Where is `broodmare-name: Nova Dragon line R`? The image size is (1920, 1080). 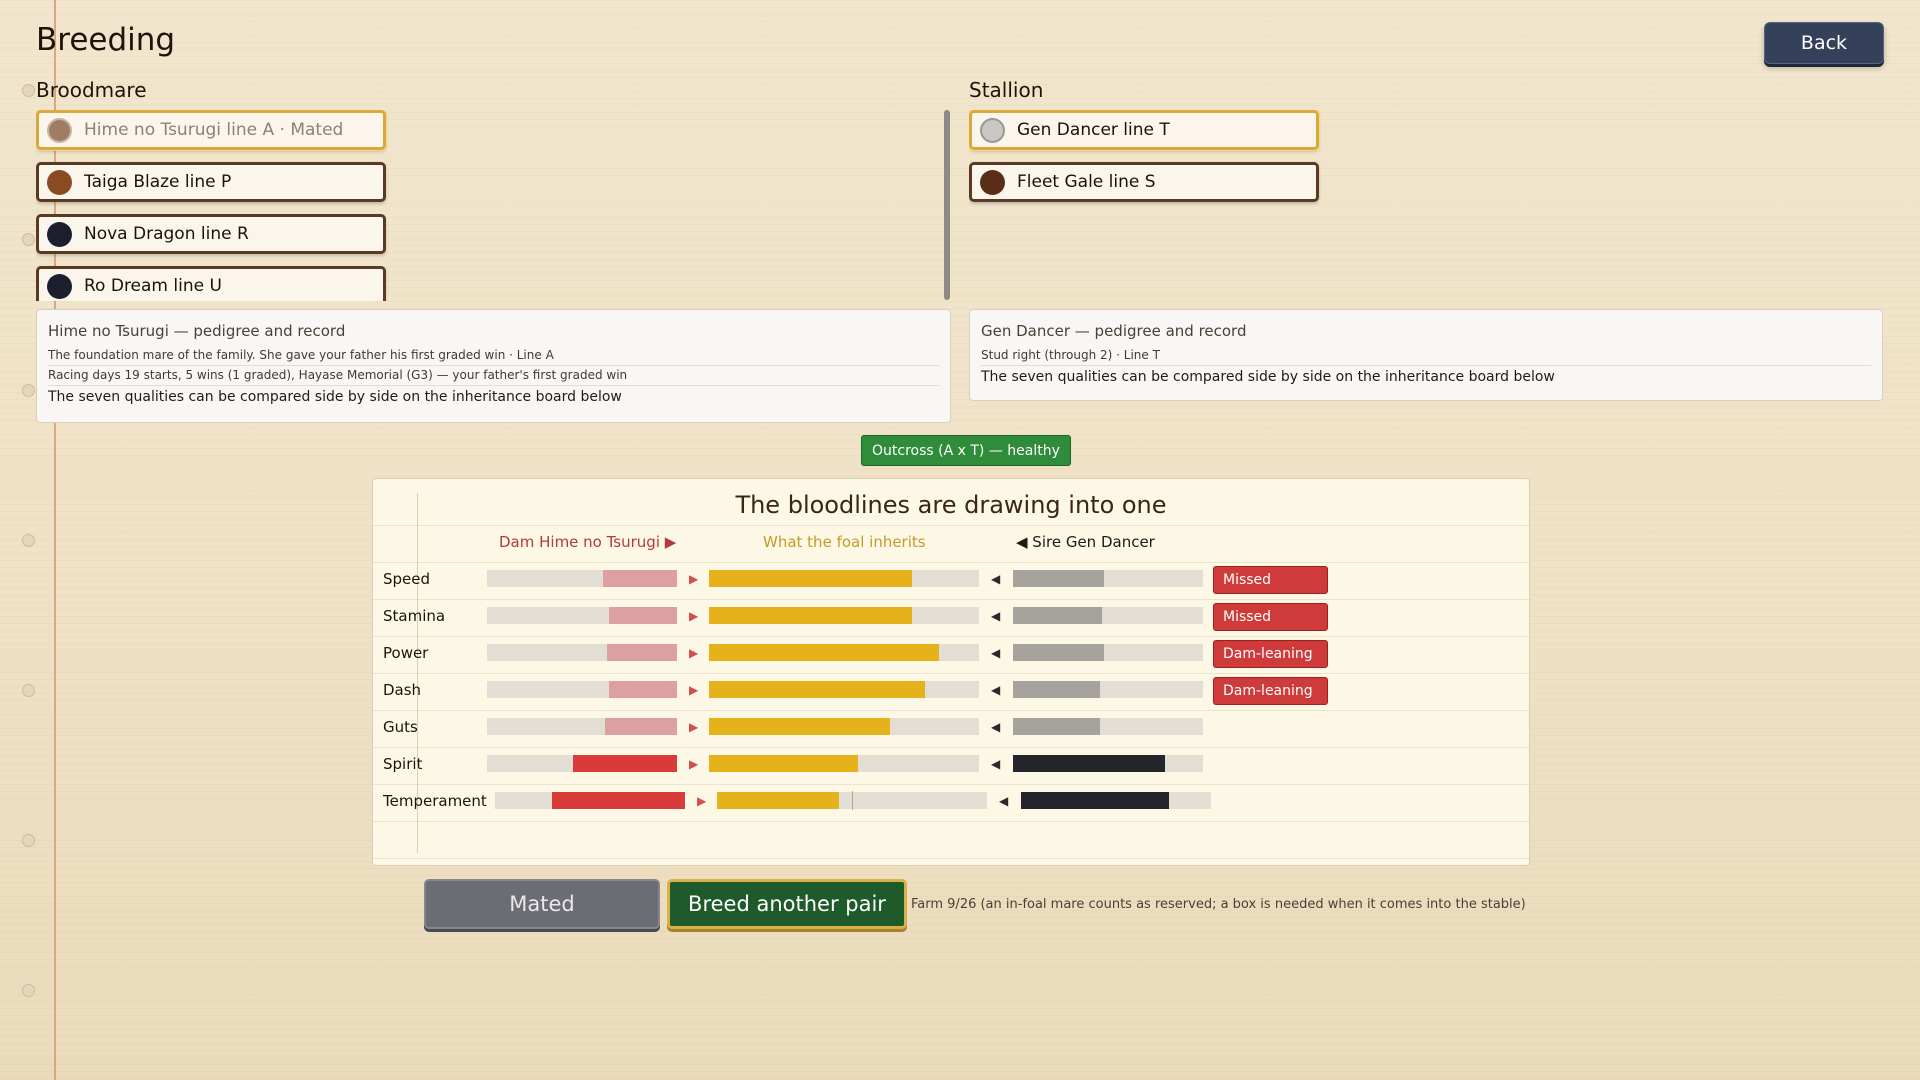 broodmare-name: Nova Dragon line R is located at coordinates (166, 234).